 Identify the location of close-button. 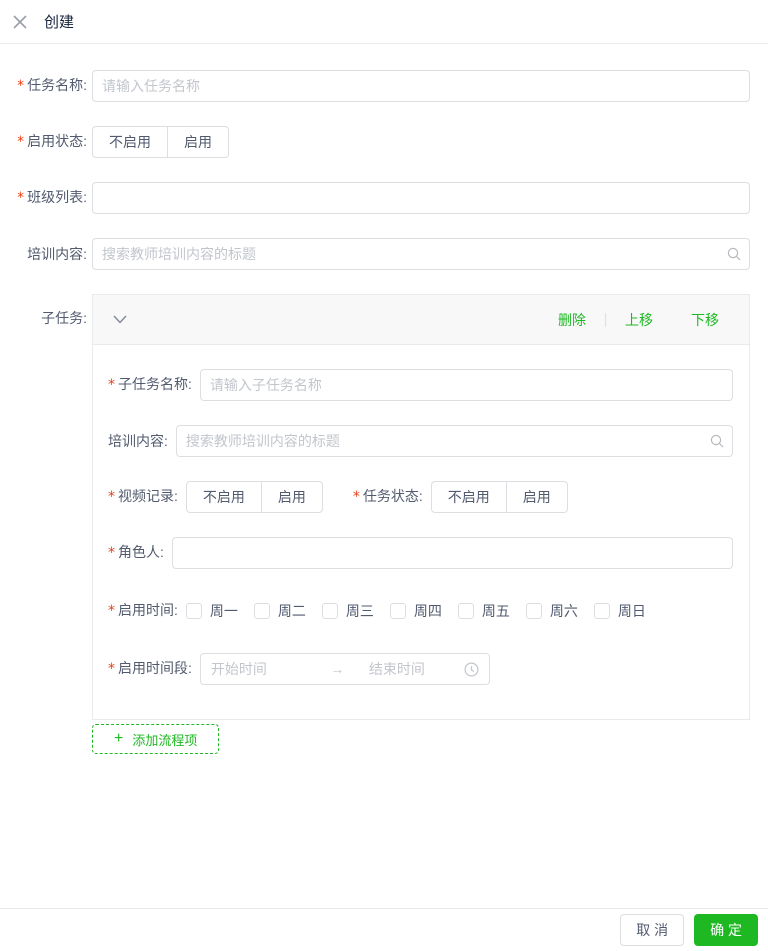
(20, 22).